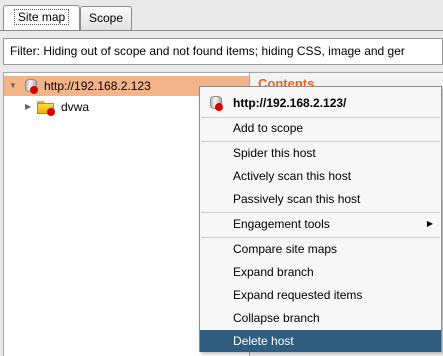 Image resolution: width=443 pixels, height=356 pixels. I want to click on tab-scope-label: Scope, so click(106, 18).